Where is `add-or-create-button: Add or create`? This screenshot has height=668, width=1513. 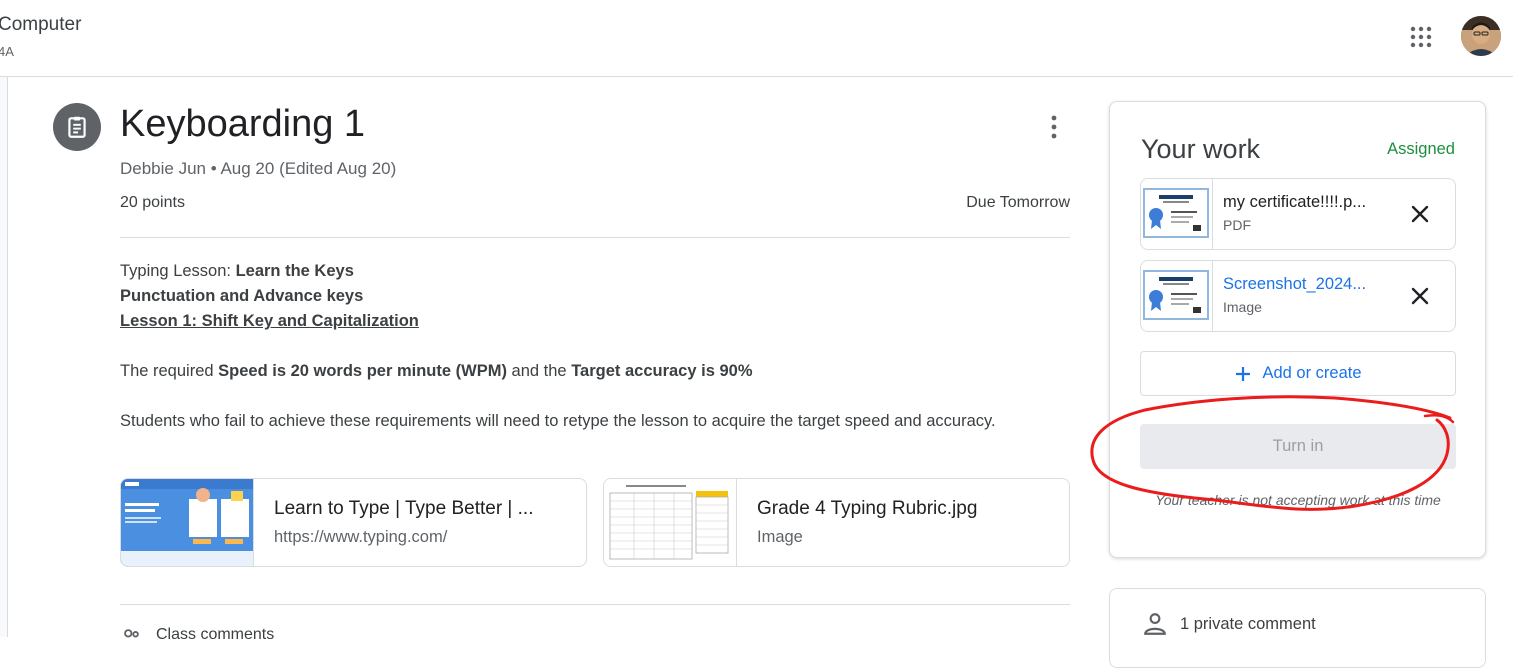 add-or-create-button: Add or create is located at coordinates (1298, 373).